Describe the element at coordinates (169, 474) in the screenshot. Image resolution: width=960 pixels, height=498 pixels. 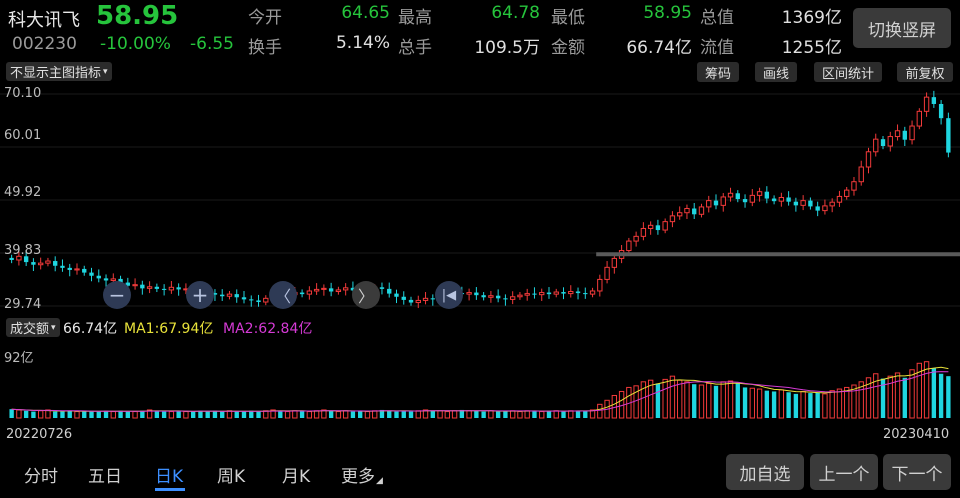
I see `tab-2: 日K` at that location.